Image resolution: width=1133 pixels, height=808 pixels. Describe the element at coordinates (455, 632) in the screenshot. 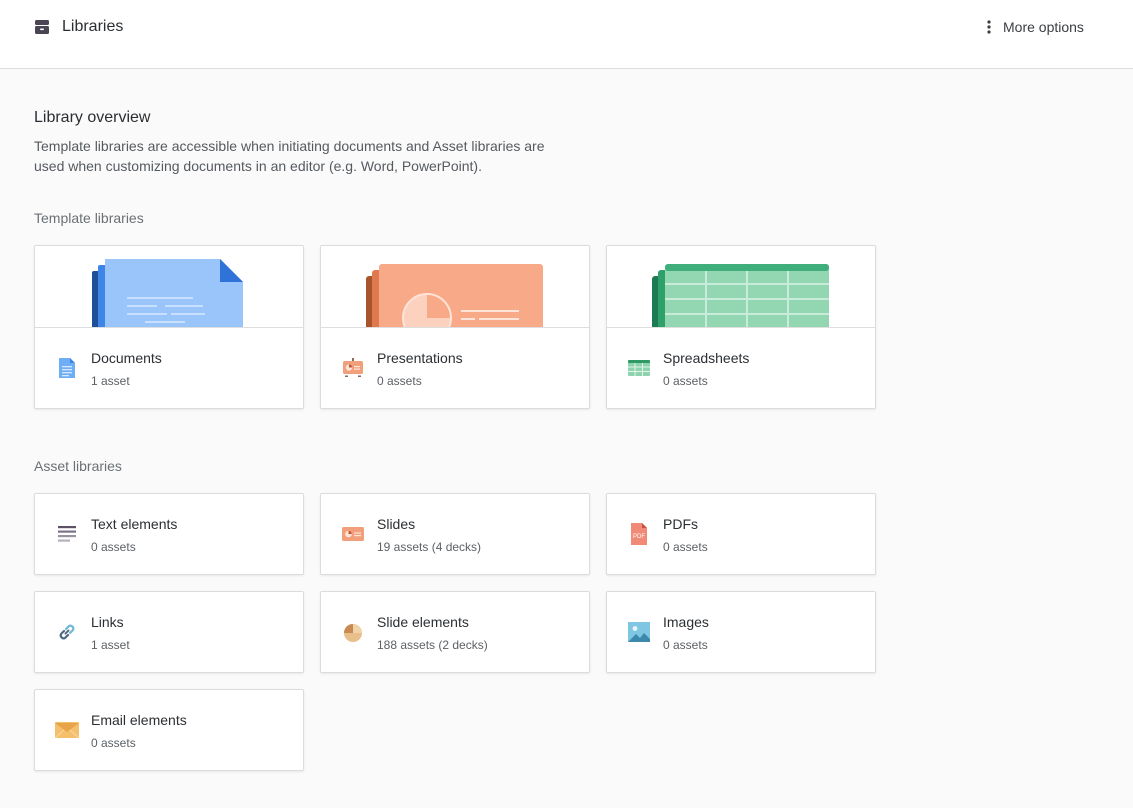

I see `asset-card-slide-elements: Slide elements 188 assets (2 decks)` at that location.